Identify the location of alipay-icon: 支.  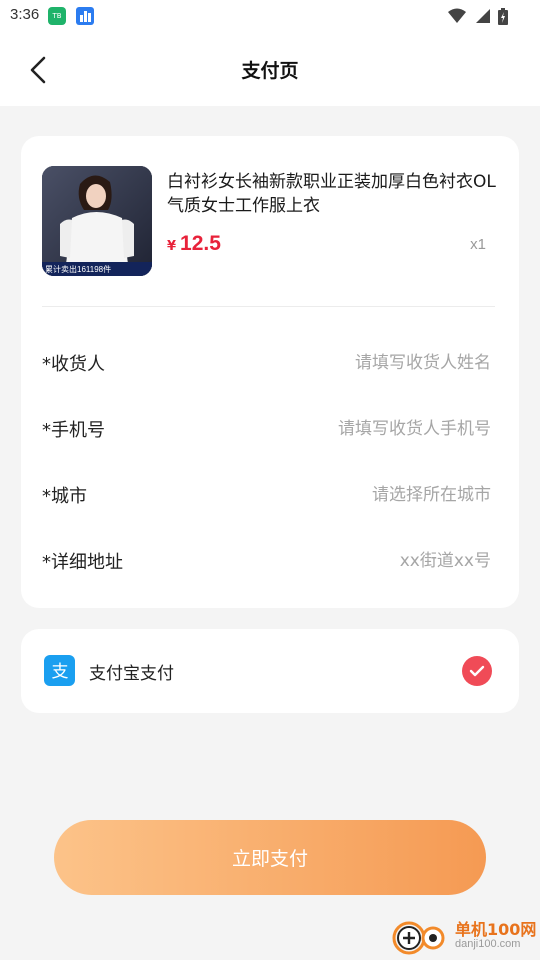
(59, 670).